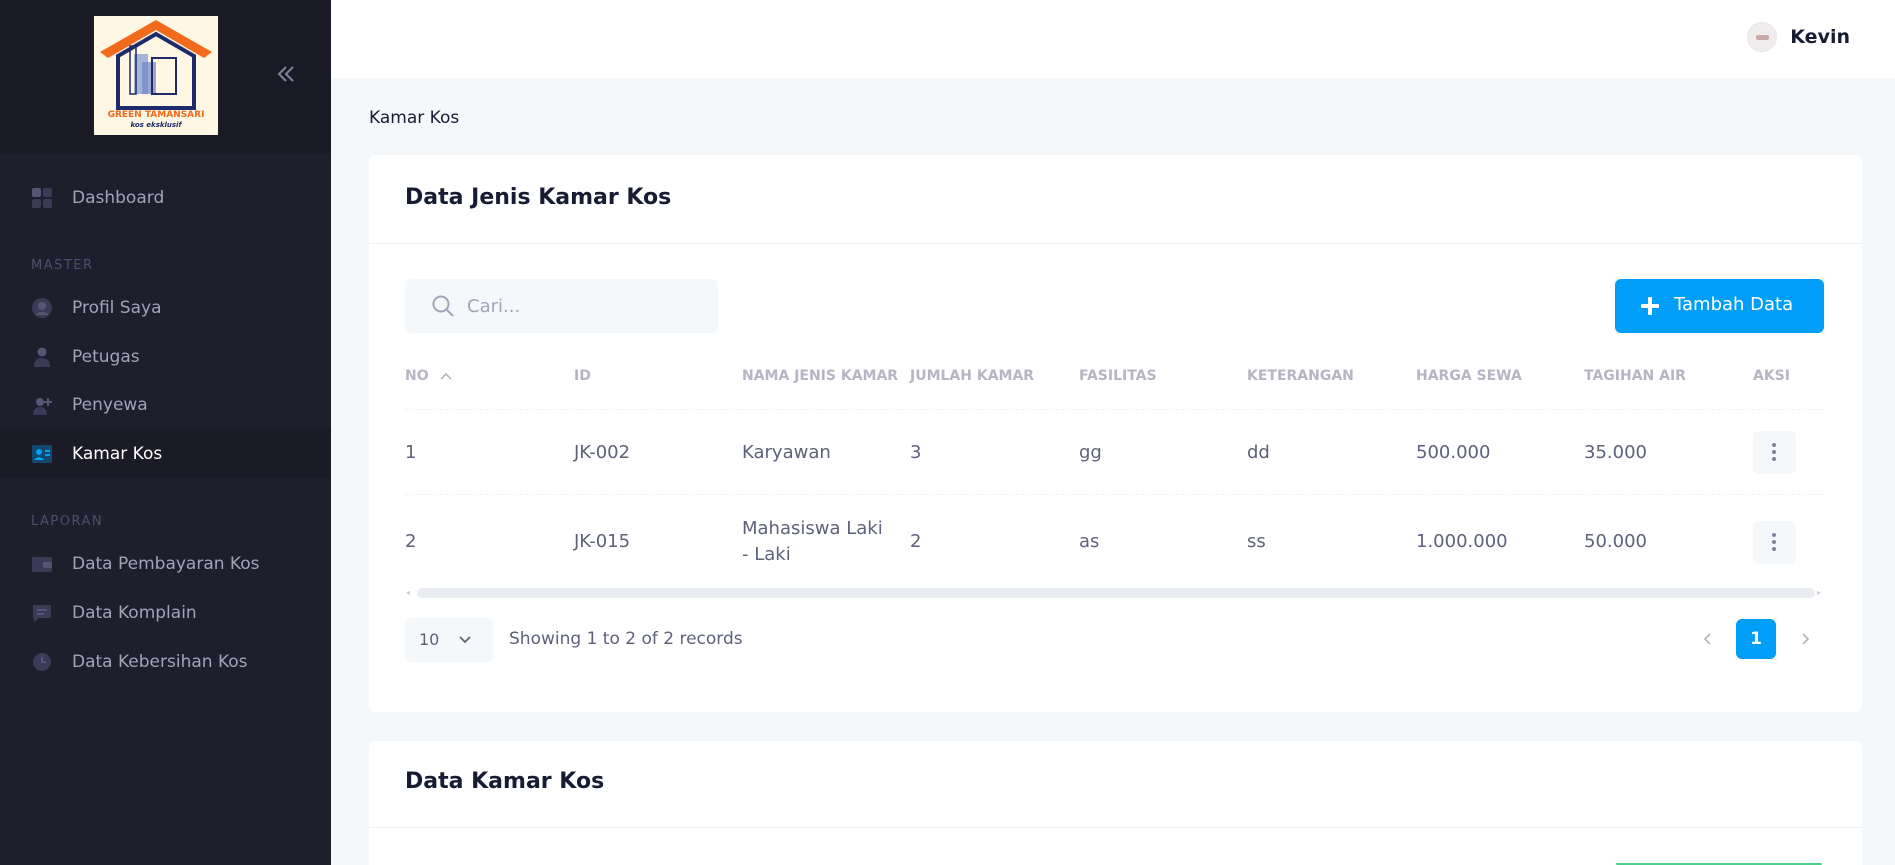 This screenshot has width=1895, height=865. What do you see at coordinates (1256, 541) in the screenshot?
I see `cell-keterangan: ss` at bounding box center [1256, 541].